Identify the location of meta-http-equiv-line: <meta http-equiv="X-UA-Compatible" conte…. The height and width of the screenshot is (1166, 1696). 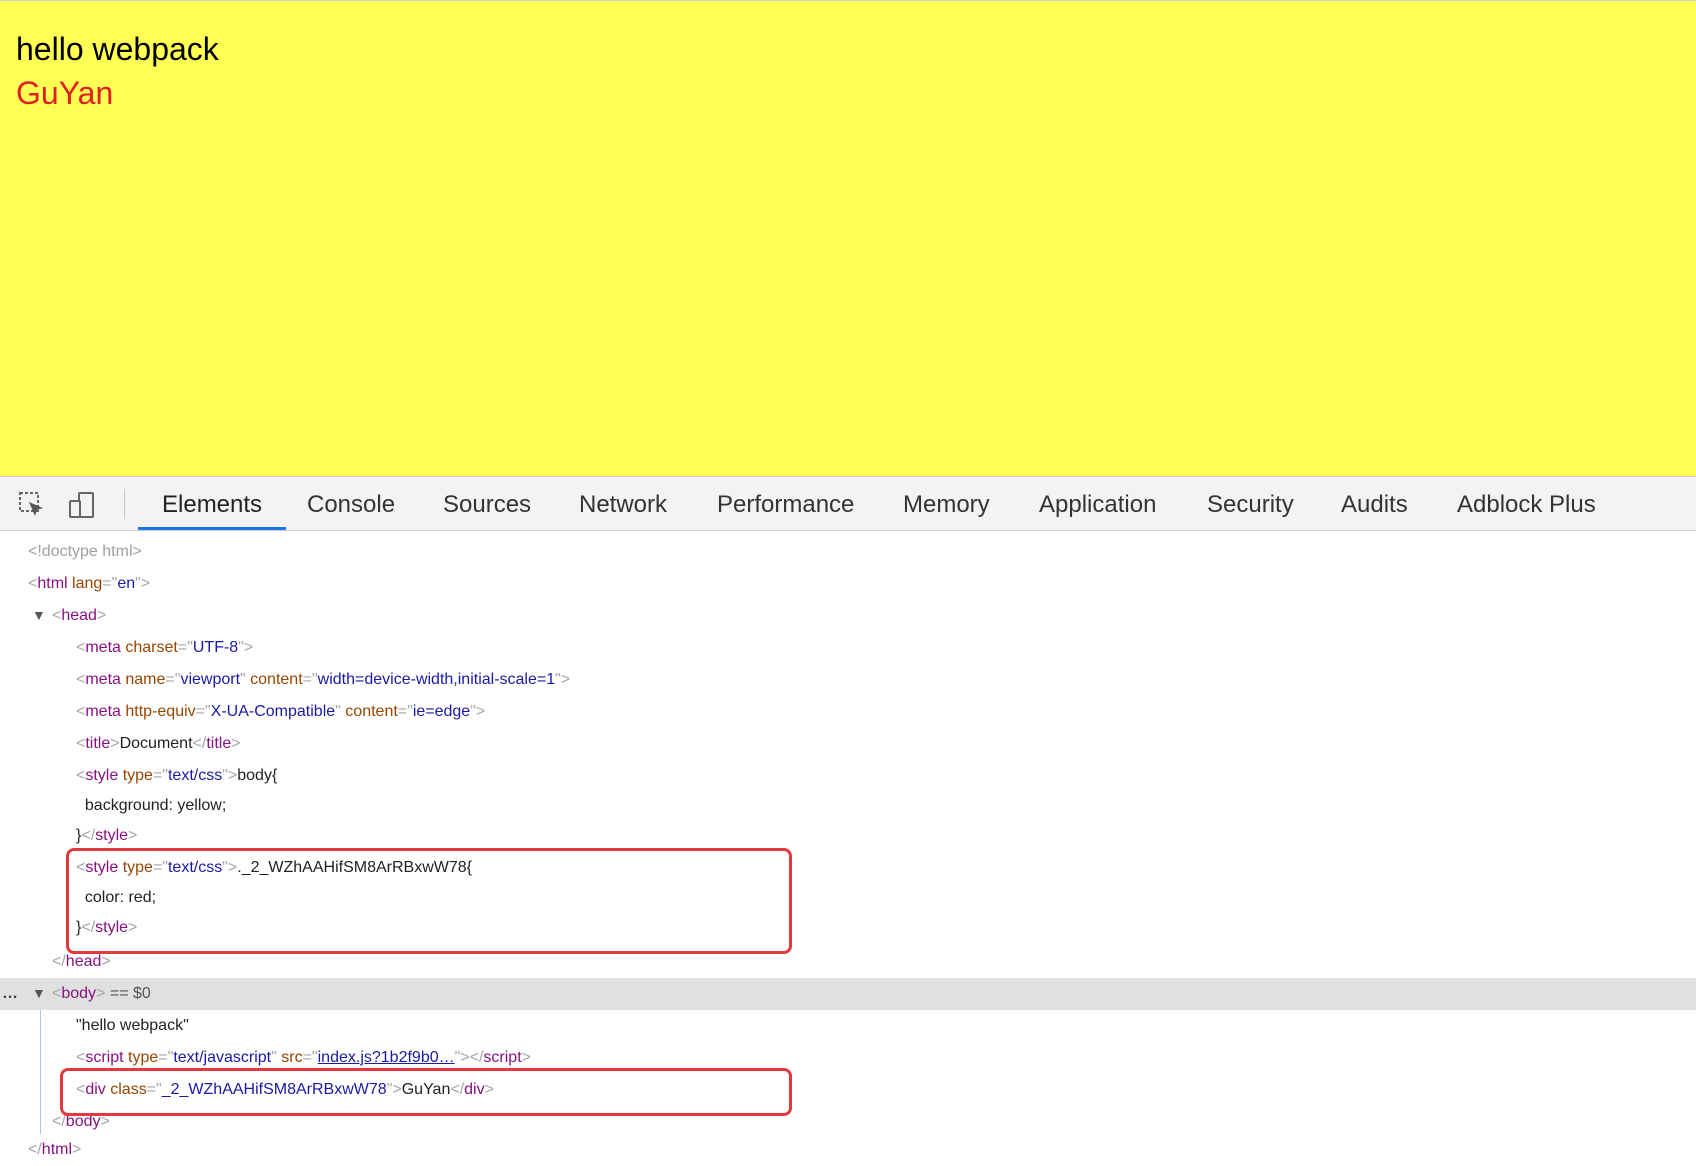
(280, 712).